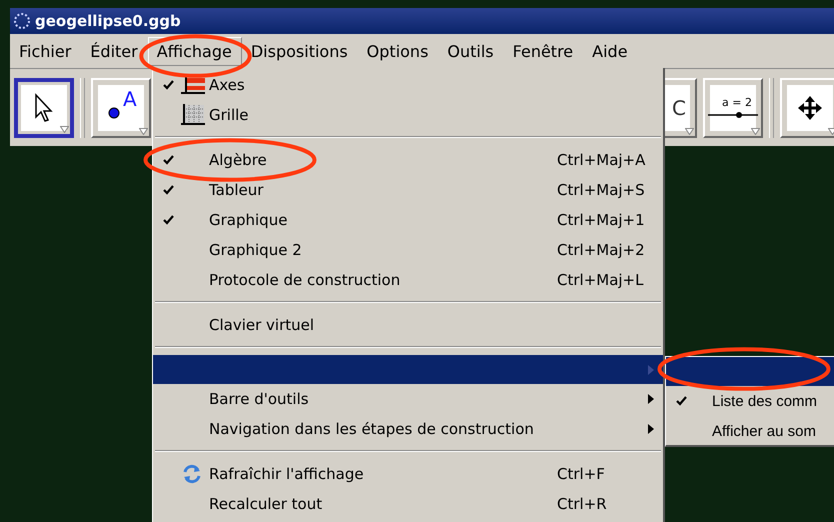 The height and width of the screenshot is (522, 834). Describe the element at coordinates (408, 220) in the screenshot. I see `menu-item: Graphique Ctrl+Maj+1` at that location.